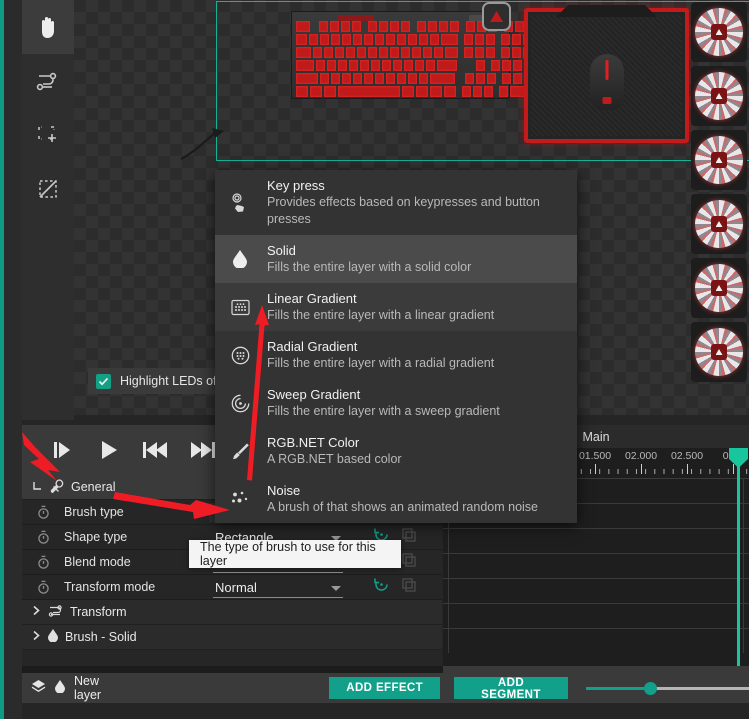 The width and height of the screenshot is (749, 719). Describe the element at coordinates (314, 394) in the screenshot. I see `menu-item-title: Sweep Gradient` at that location.